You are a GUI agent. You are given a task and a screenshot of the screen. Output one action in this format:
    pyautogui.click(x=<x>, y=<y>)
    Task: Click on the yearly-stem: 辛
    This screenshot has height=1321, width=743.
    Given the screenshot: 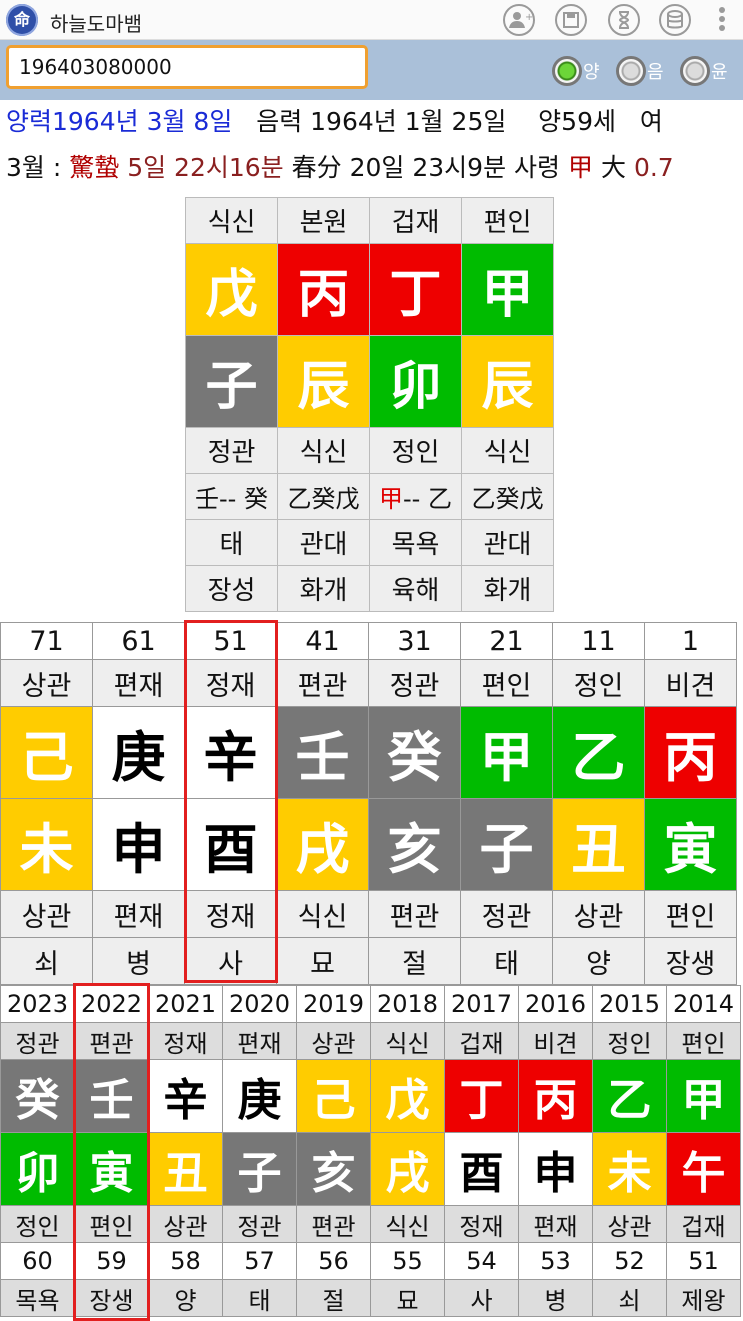 What is the action you would take?
    pyautogui.click(x=185, y=1096)
    